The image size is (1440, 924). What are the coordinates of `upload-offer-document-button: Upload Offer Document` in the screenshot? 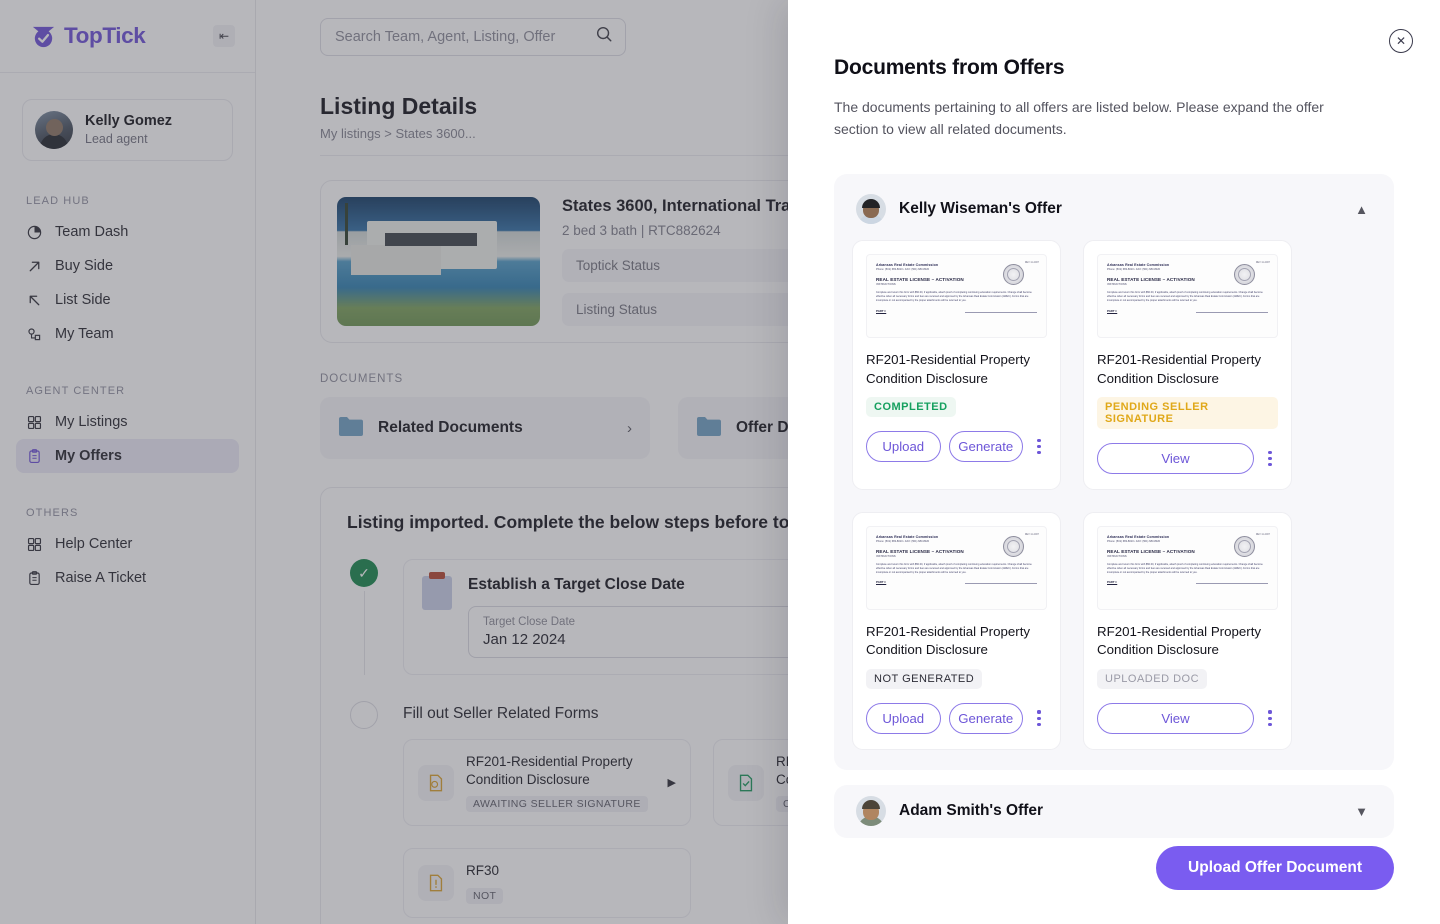 It's located at (1275, 868).